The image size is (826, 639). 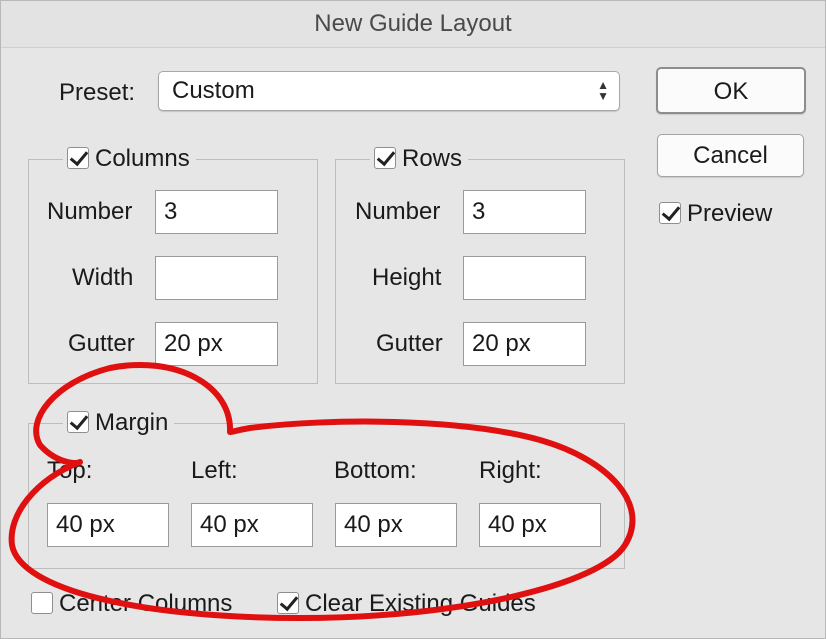 I want to click on preview-label: Preview, so click(x=730, y=213).